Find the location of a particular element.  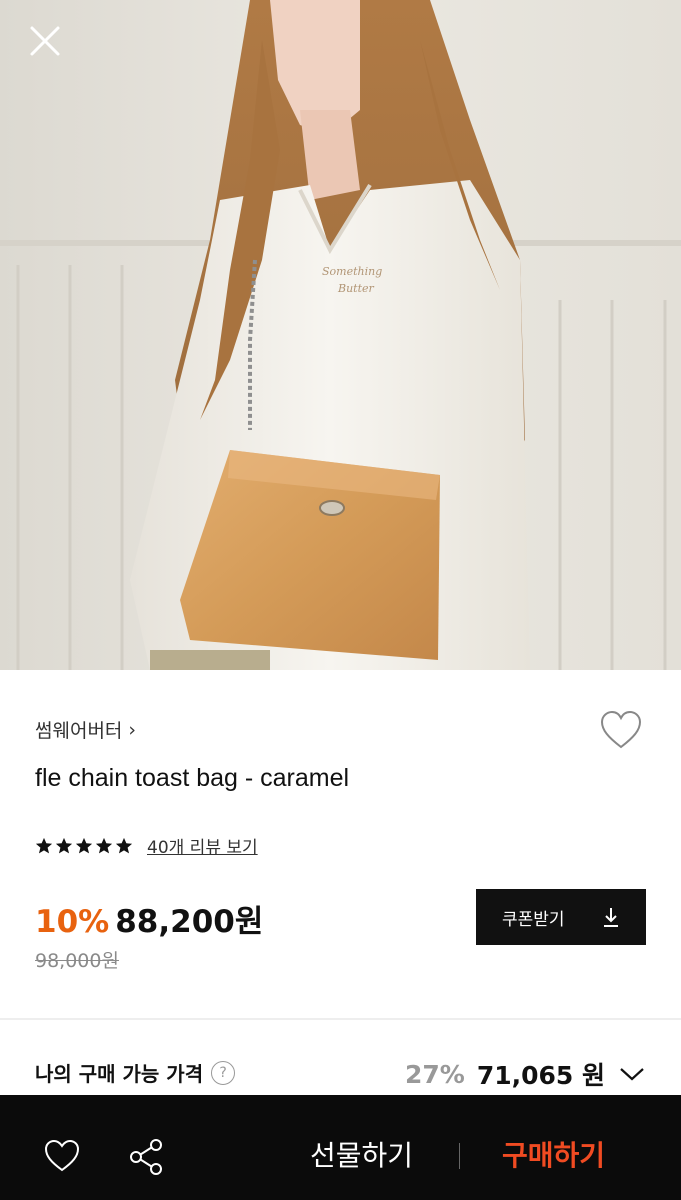

discount-rate: 10% is located at coordinates (72, 922).